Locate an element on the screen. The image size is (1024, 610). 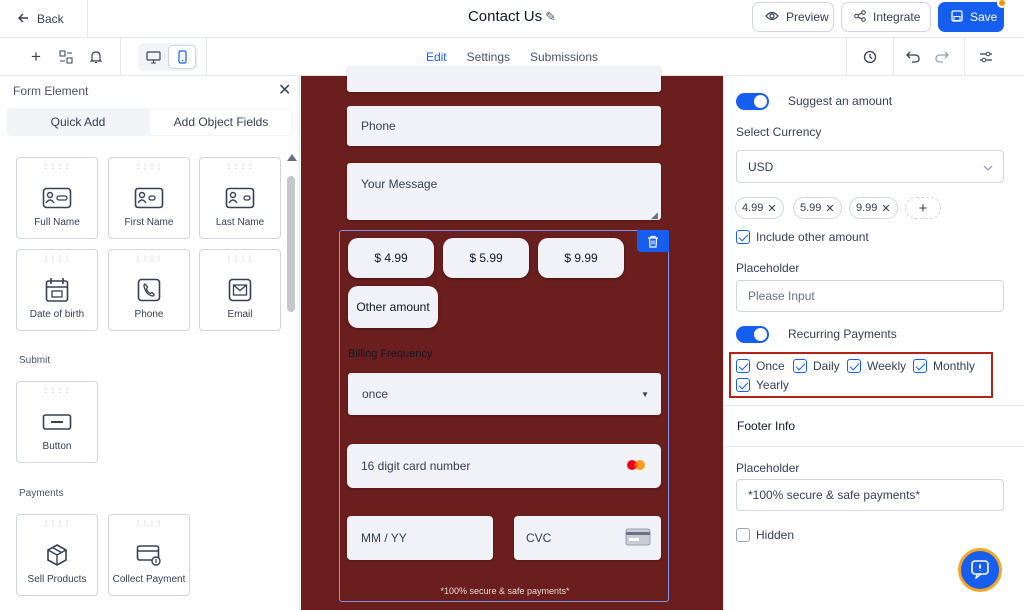
frequency-daily-checkbox: Daily is located at coordinates (816, 366).